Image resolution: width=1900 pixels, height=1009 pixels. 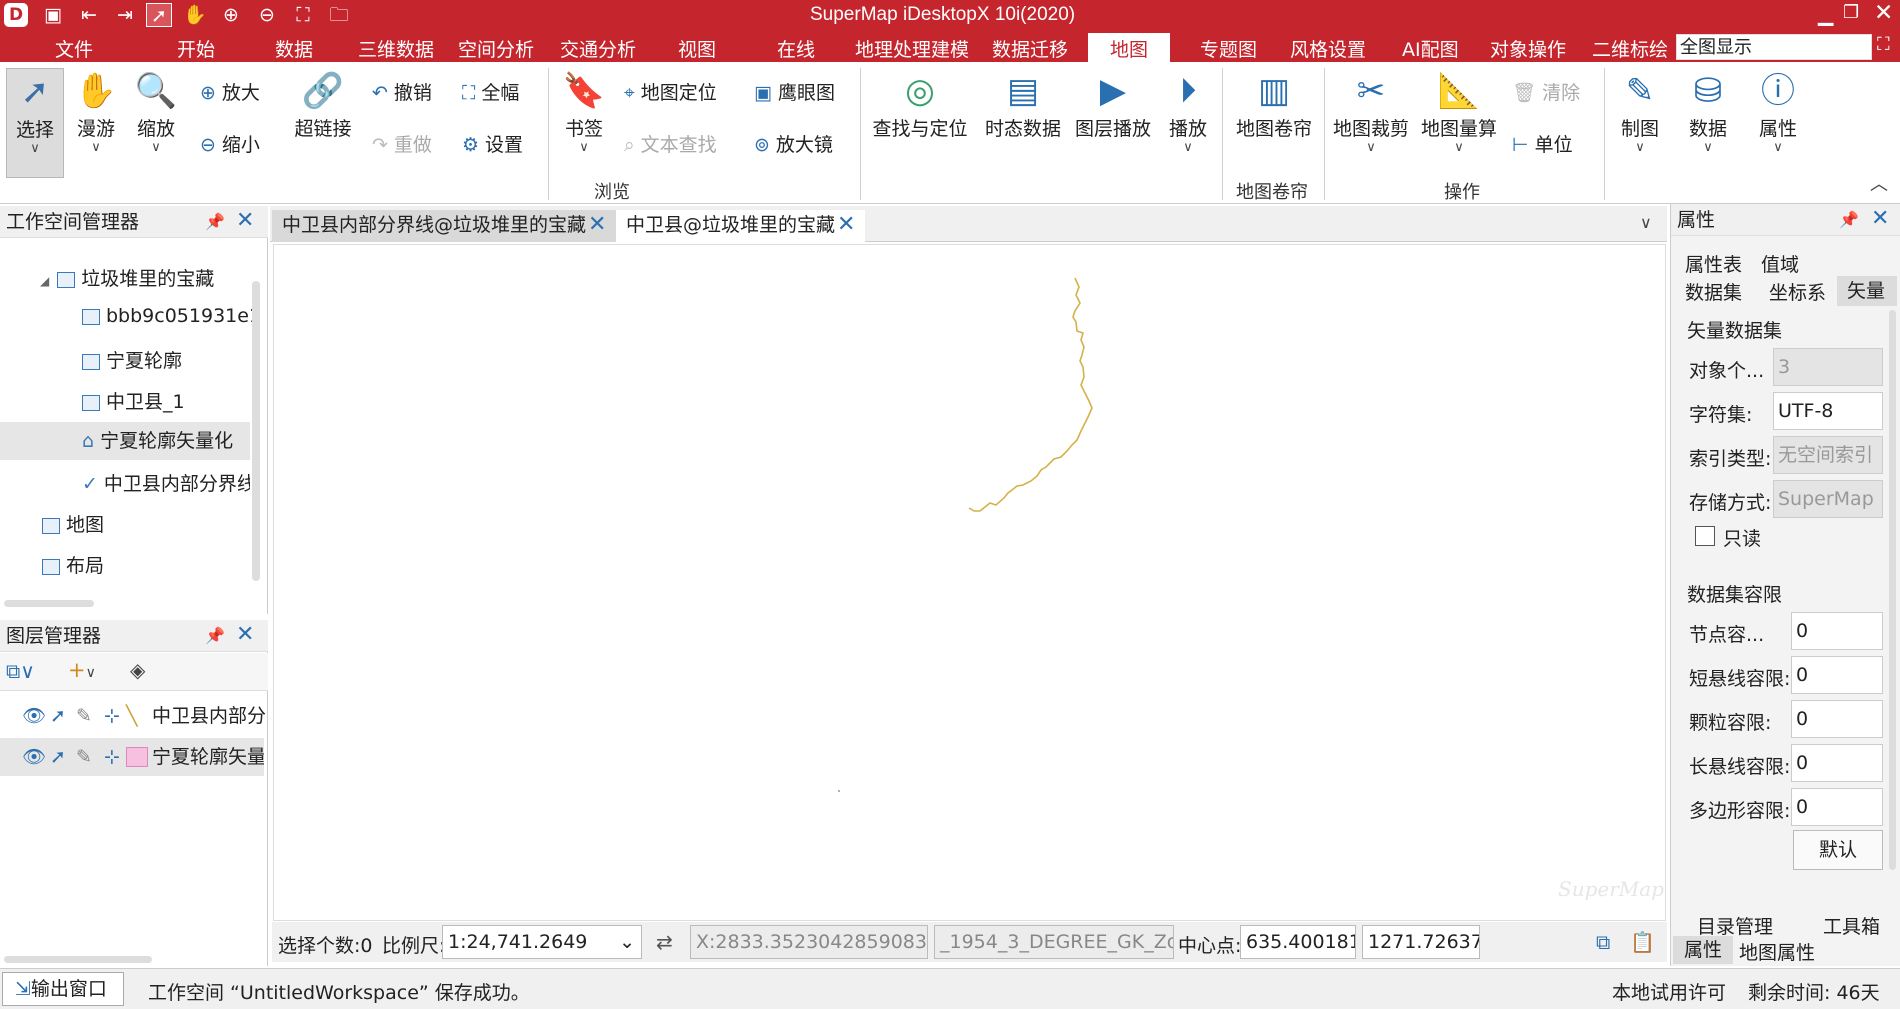 I want to click on redo-button: ↷ 重做, so click(x=402, y=143).